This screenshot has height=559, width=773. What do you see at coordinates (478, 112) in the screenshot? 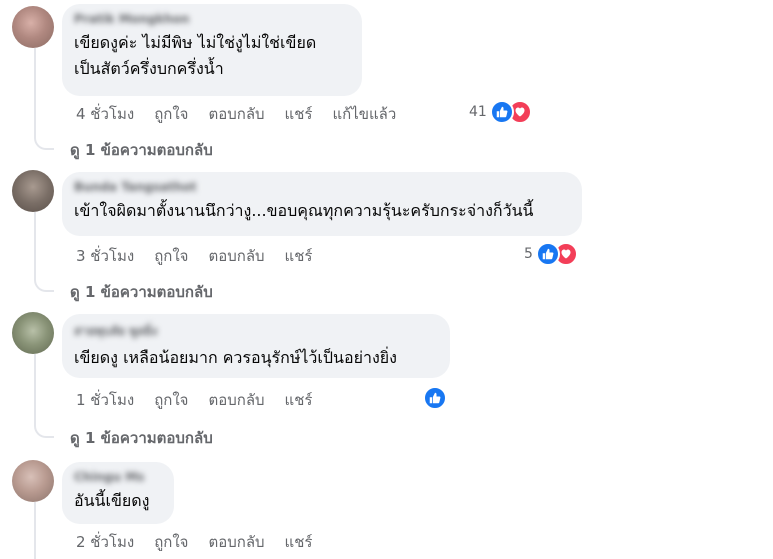
I see `reaction-count: 41` at bounding box center [478, 112].